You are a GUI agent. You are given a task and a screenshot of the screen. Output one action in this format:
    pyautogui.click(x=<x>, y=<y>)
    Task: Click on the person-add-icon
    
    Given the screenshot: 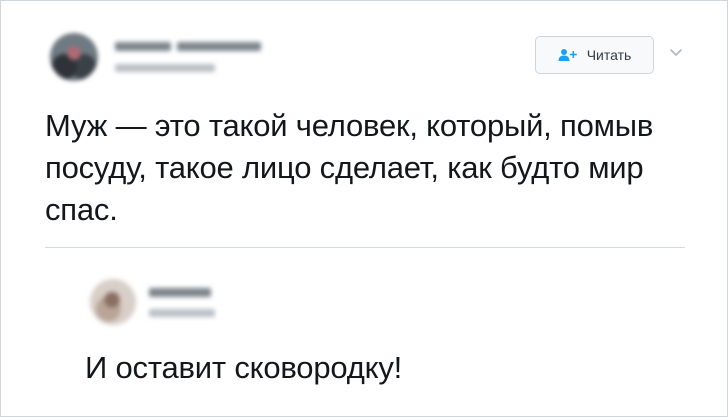 What is the action you would take?
    pyautogui.click(x=568, y=55)
    